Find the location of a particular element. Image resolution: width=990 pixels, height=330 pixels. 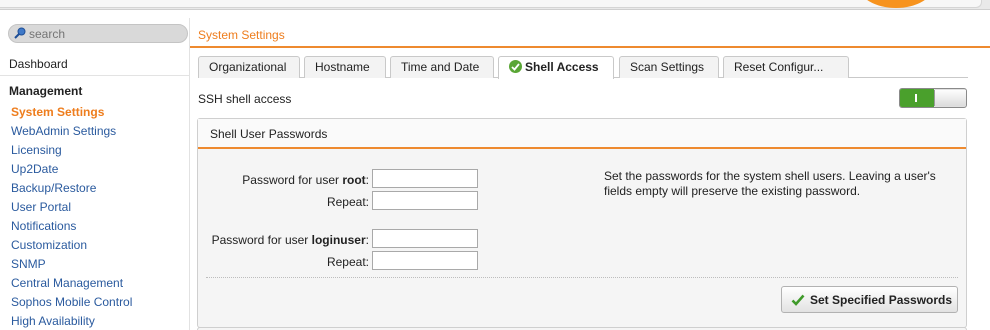

set-specified-passwords-button: Set Specified Passwords is located at coordinates (869, 299).